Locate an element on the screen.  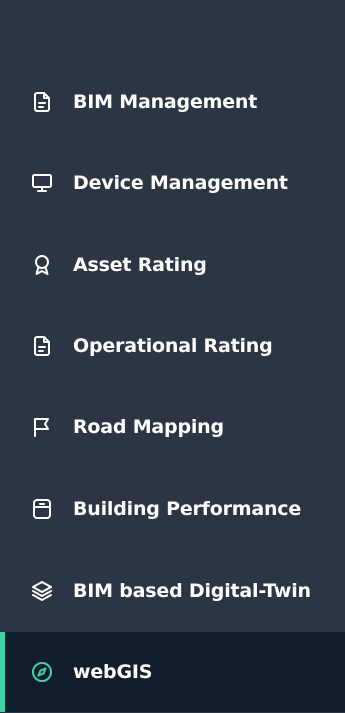
compass-icon is located at coordinates (42, 672).